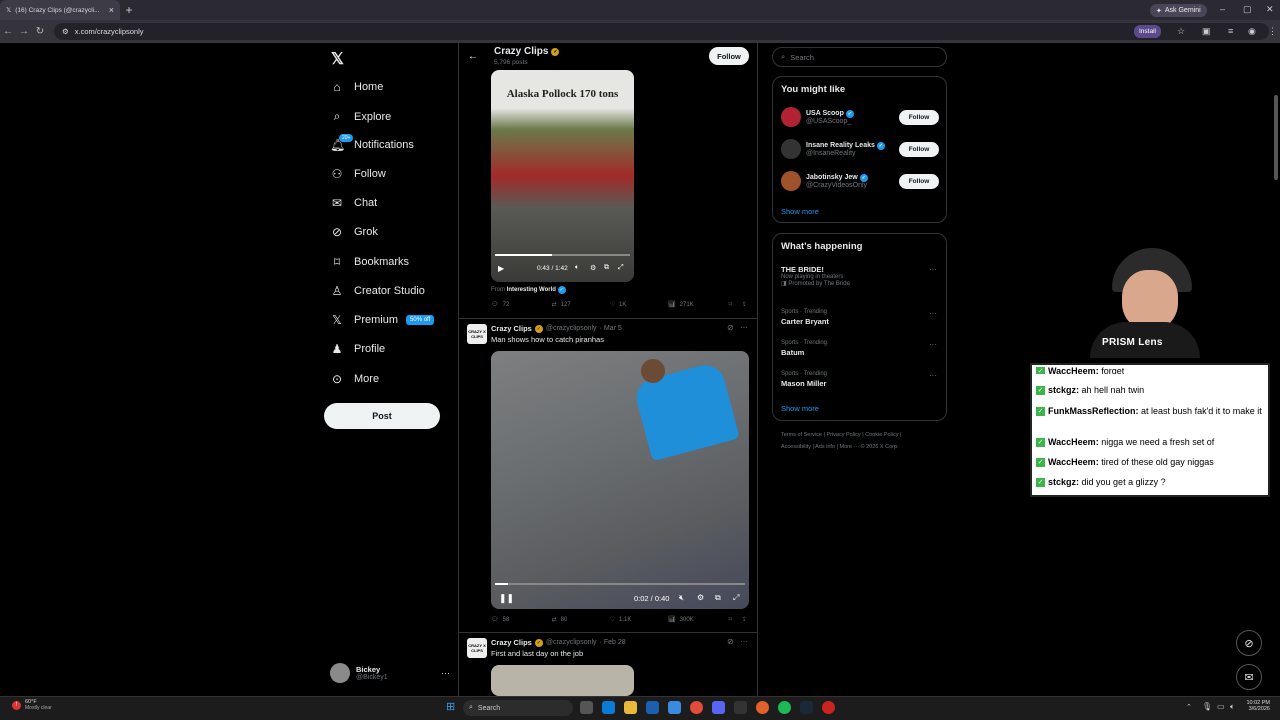  Describe the element at coordinates (129, 10) in the screenshot. I see `new-tab-button: +` at that location.